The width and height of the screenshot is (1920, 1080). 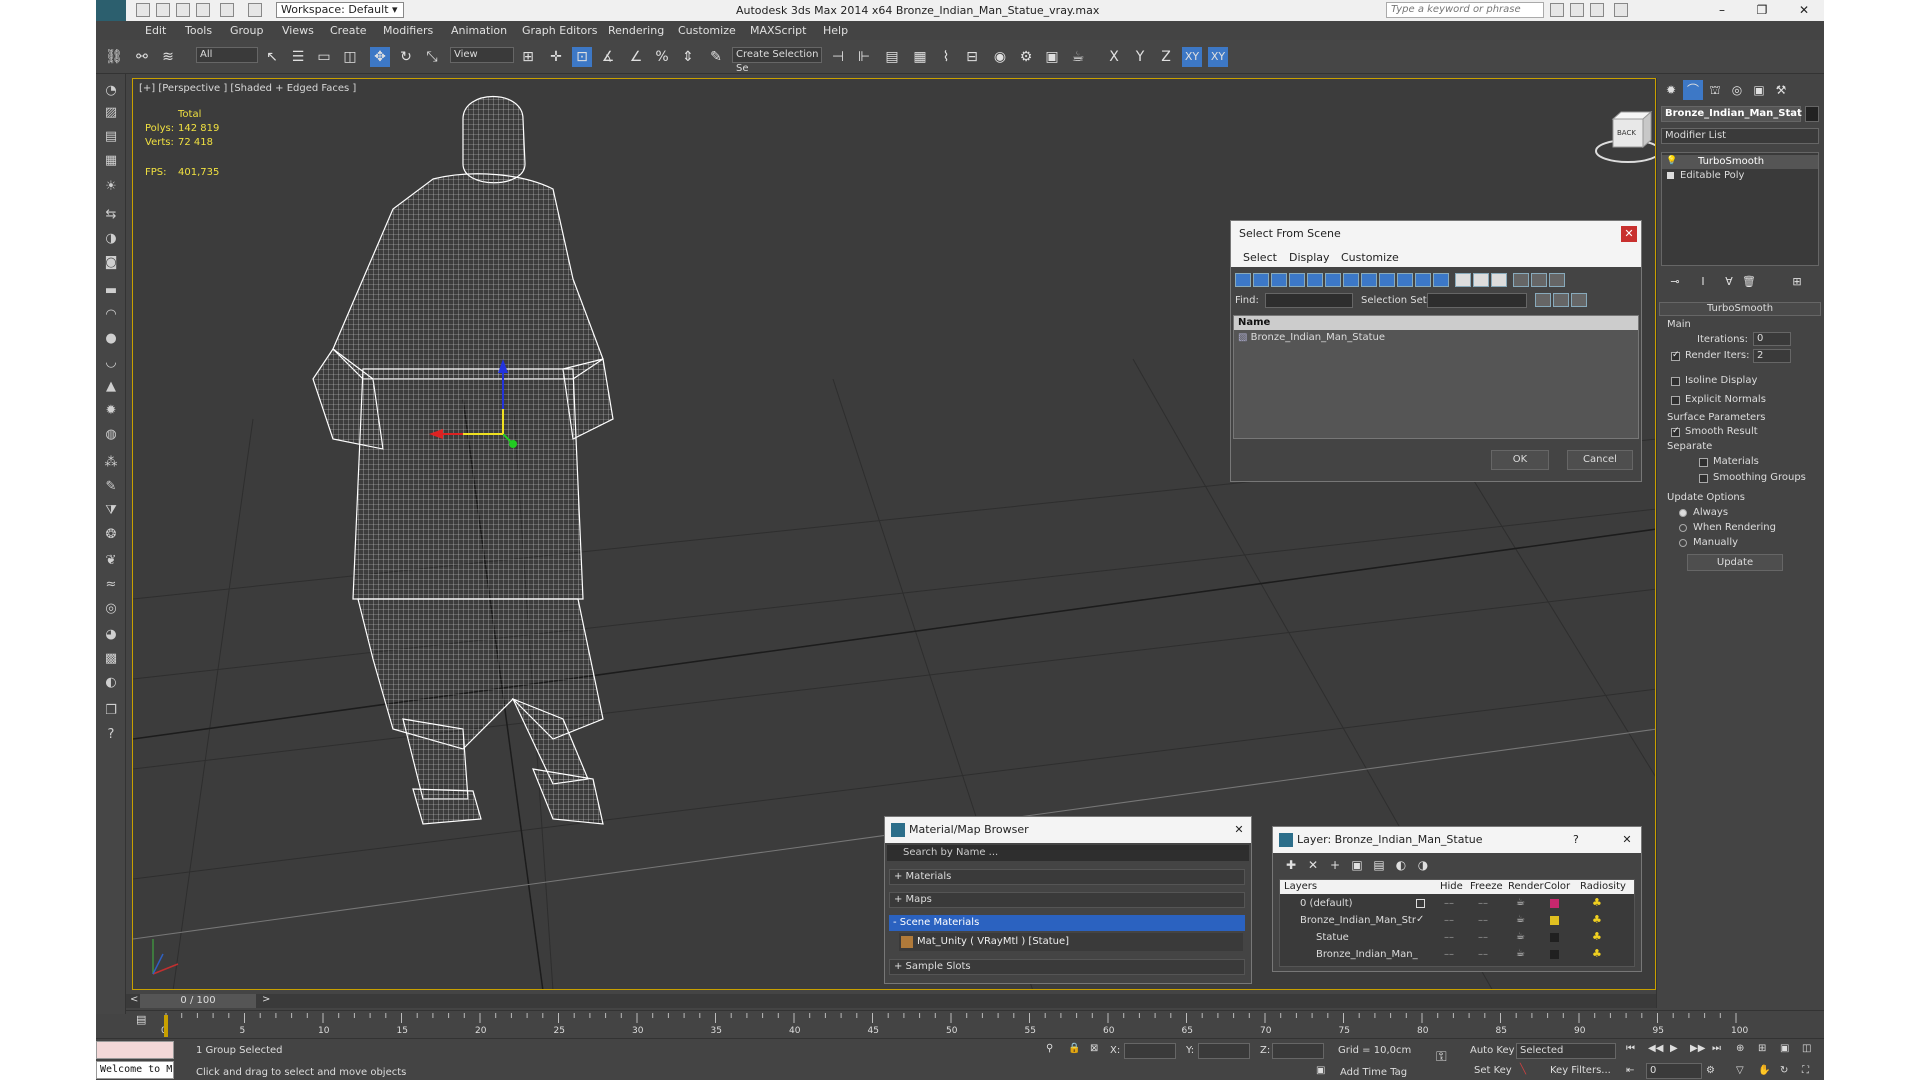 I want to click on bind-spacewarp-icon: ≋, so click(x=168, y=57).